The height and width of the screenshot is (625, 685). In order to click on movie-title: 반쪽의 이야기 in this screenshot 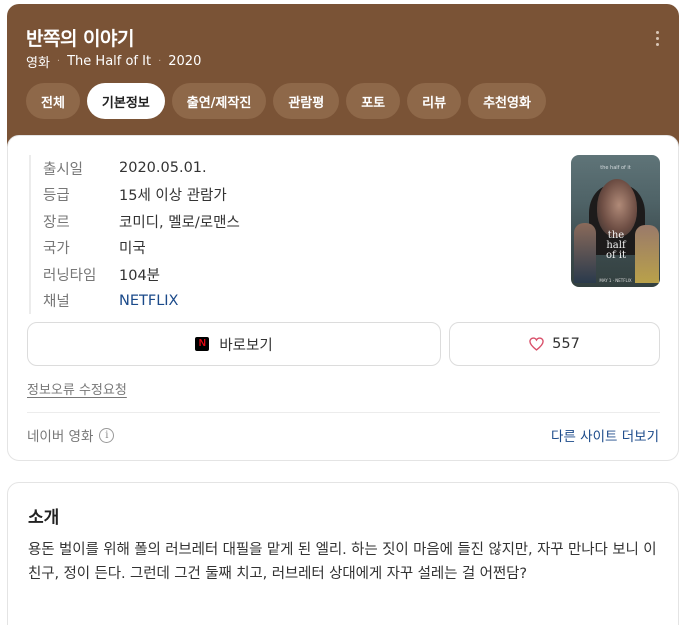, I will do `click(80, 39)`.